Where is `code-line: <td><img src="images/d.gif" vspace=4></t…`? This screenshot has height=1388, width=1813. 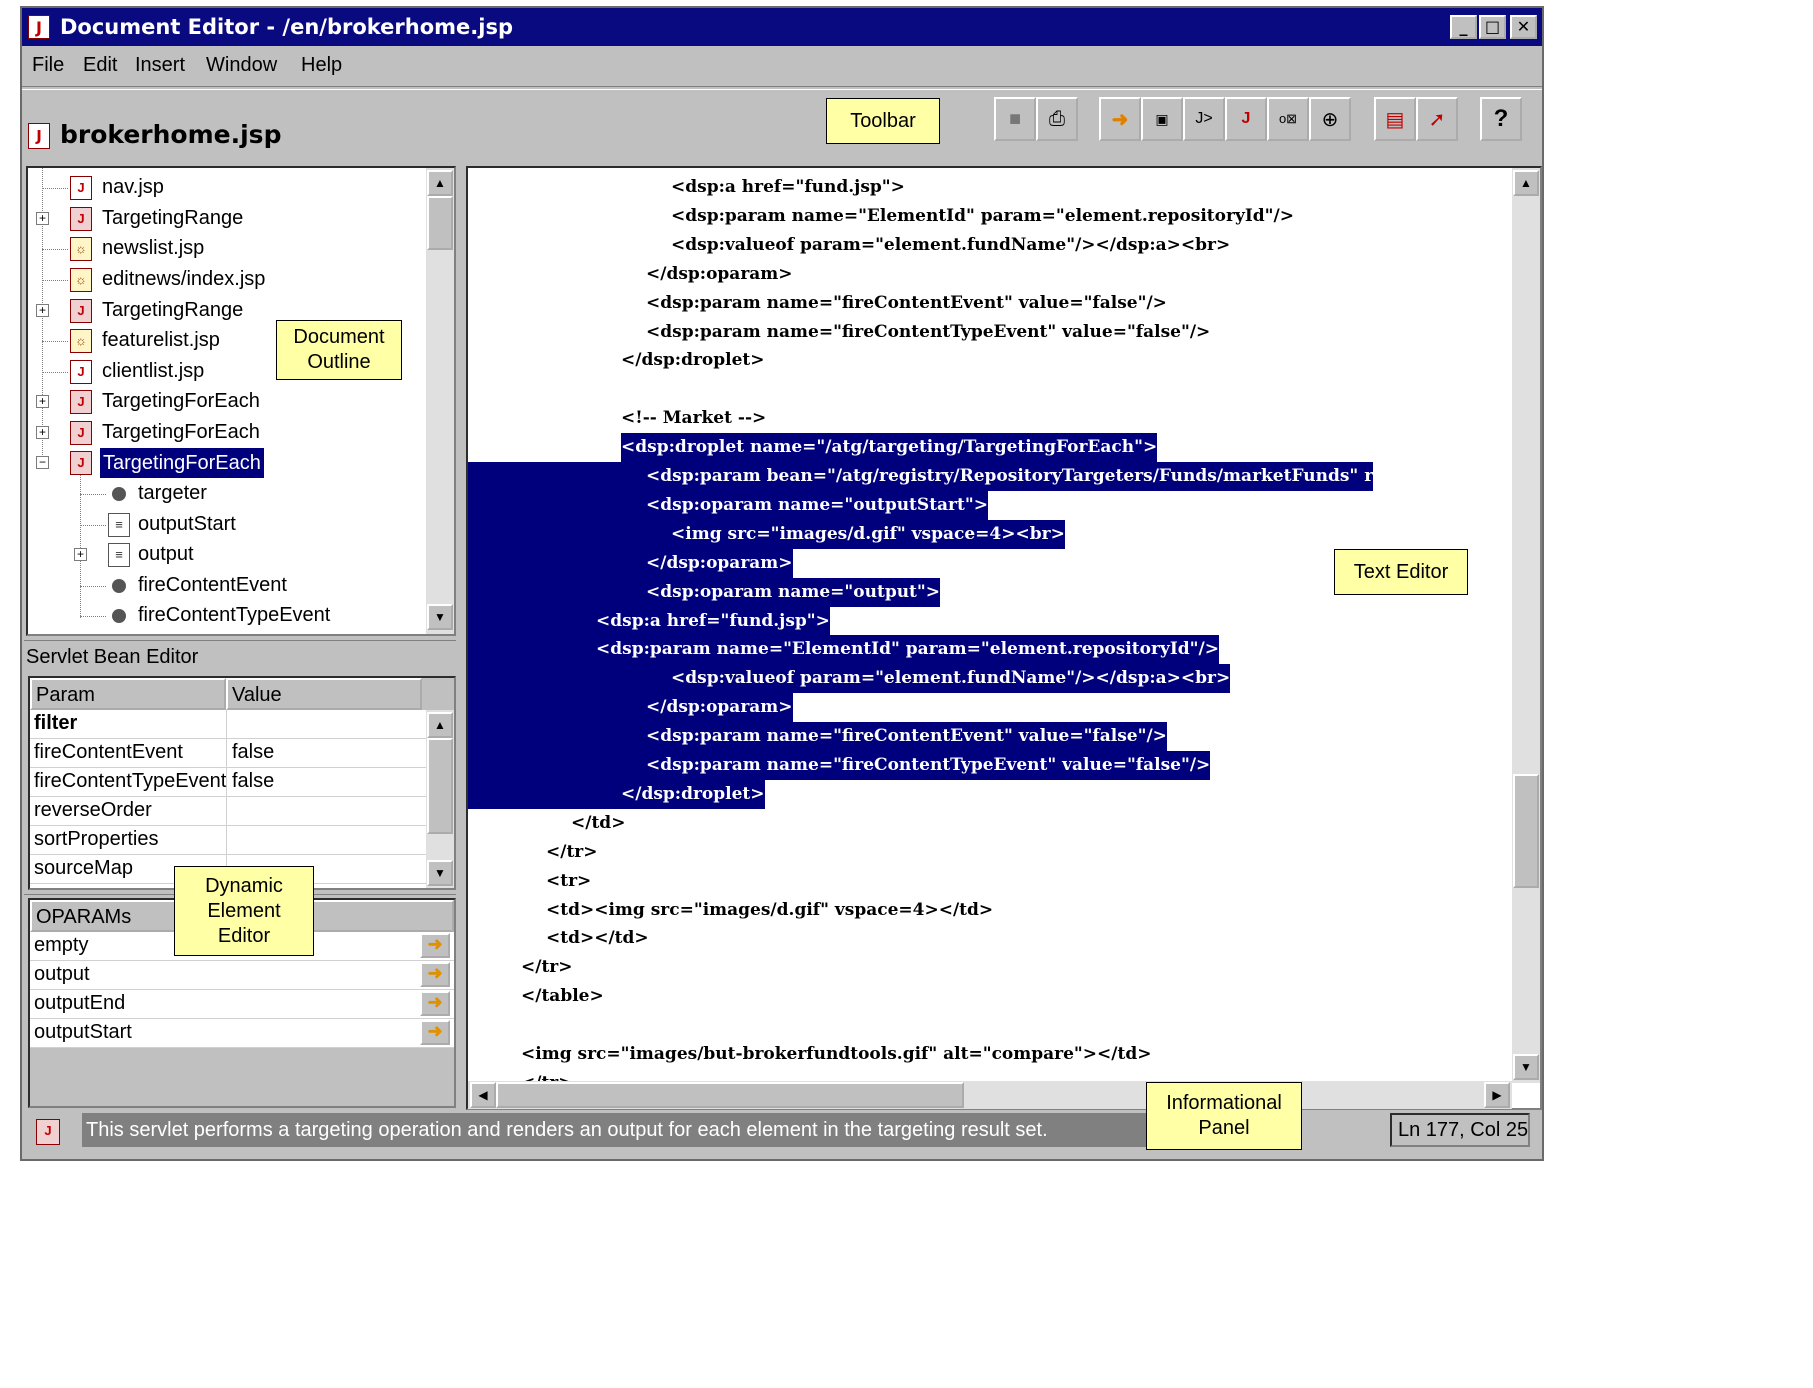 code-line: <td><img src="images/d.gif" vspace=4></t… is located at coordinates (769, 910).